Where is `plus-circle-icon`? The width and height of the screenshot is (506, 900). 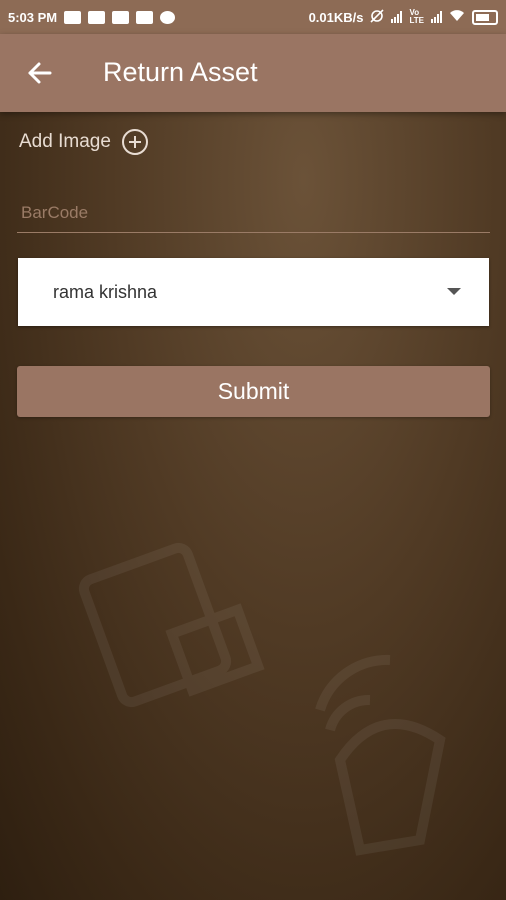 plus-circle-icon is located at coordinates (135, 142).